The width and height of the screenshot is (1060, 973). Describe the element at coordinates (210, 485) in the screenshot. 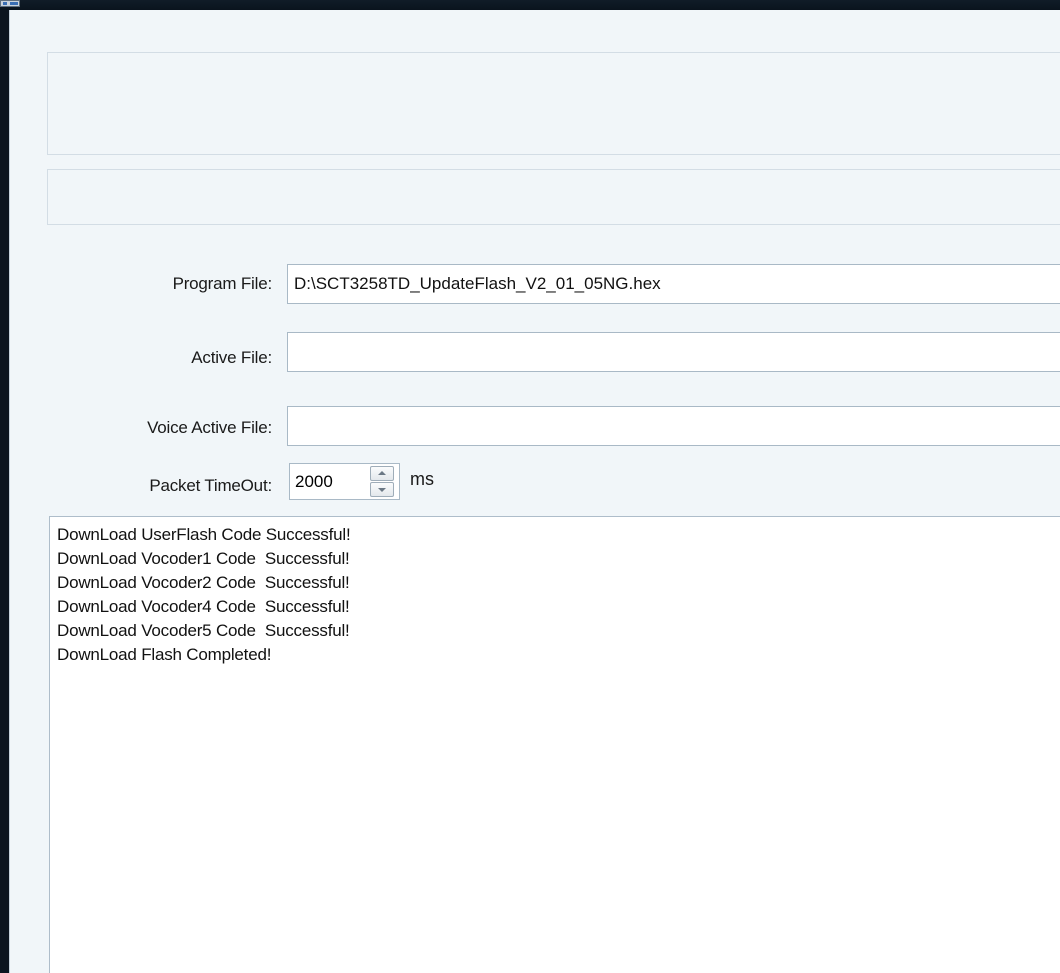

I see `packet-timeout-label: Packet TimeOut:` at that location.